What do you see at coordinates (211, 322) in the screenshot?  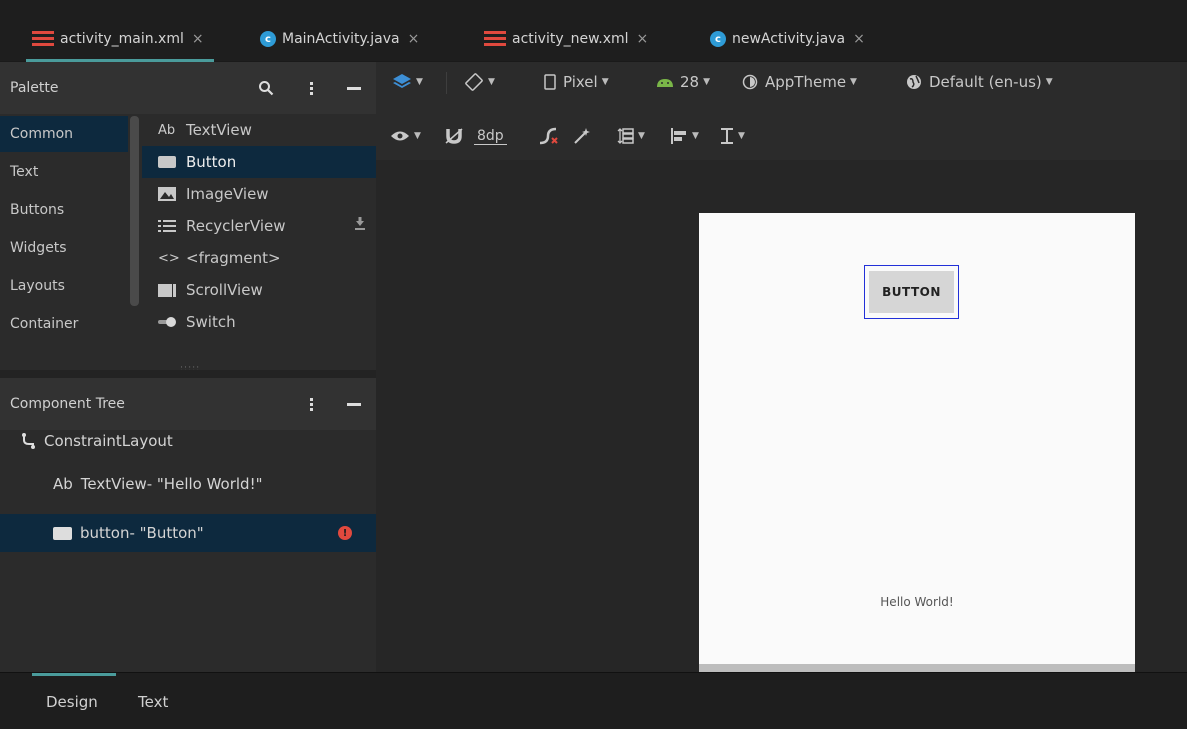 I see `palette-item-label: Switch` at bounding box center [211, 322].